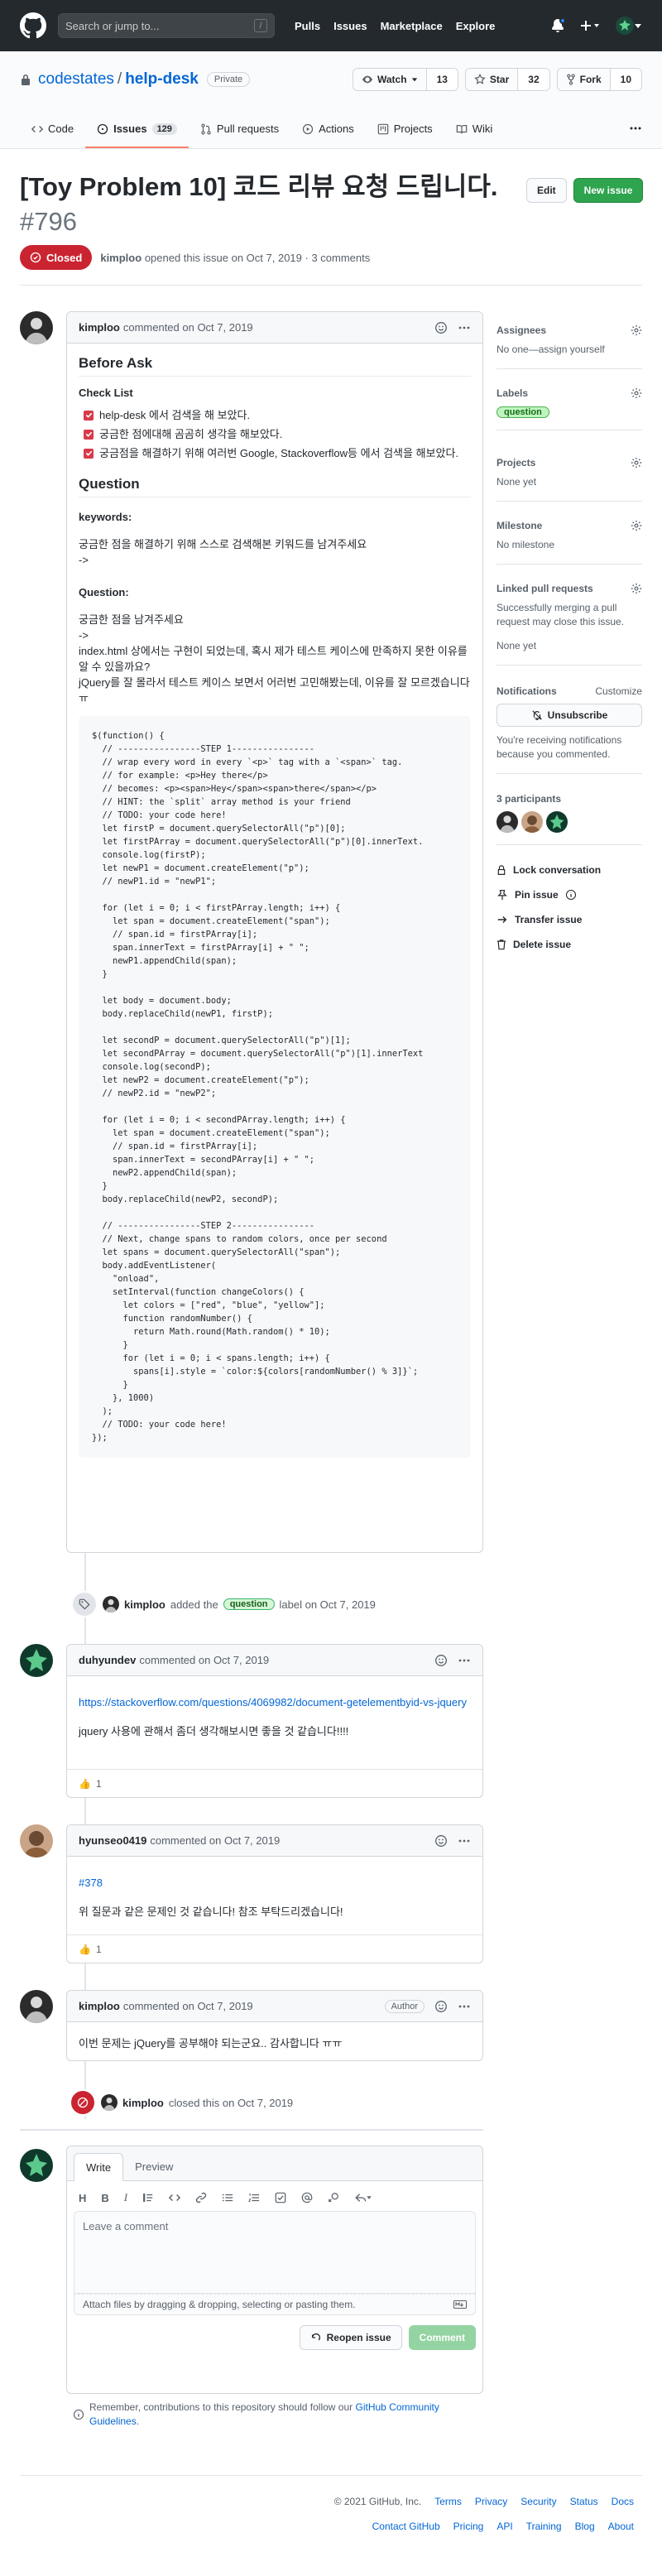  What do you see at coordinates (280, 2198) in the screenshot?
I see `task-list-icon` at bounding box center [280, 2198].